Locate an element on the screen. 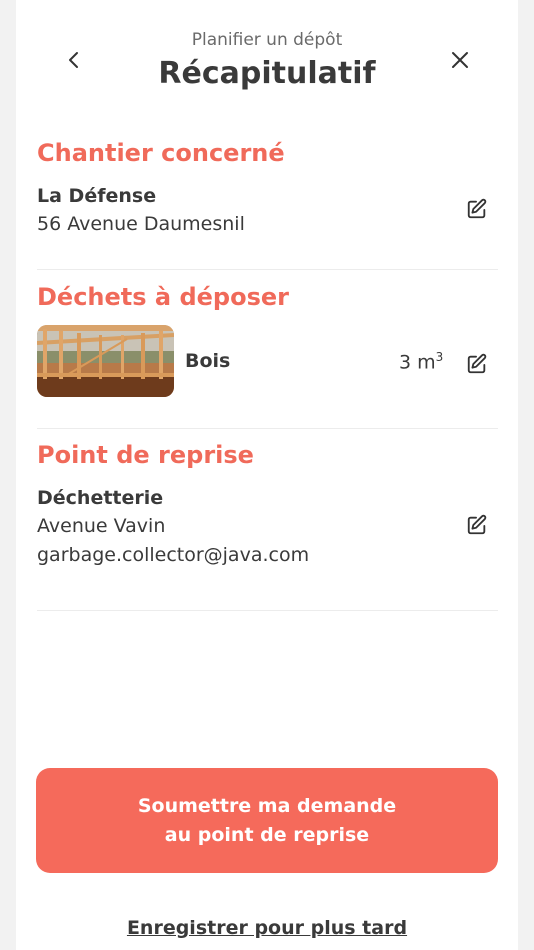 The image size is (534, 950). pickup-email: garbage.collector@java.com is located at coordinates (173, 555).